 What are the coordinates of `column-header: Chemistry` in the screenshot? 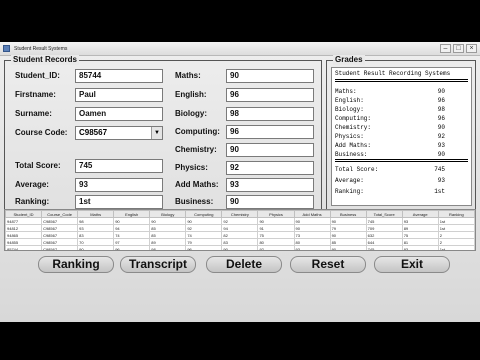 It's located at (240, 214).